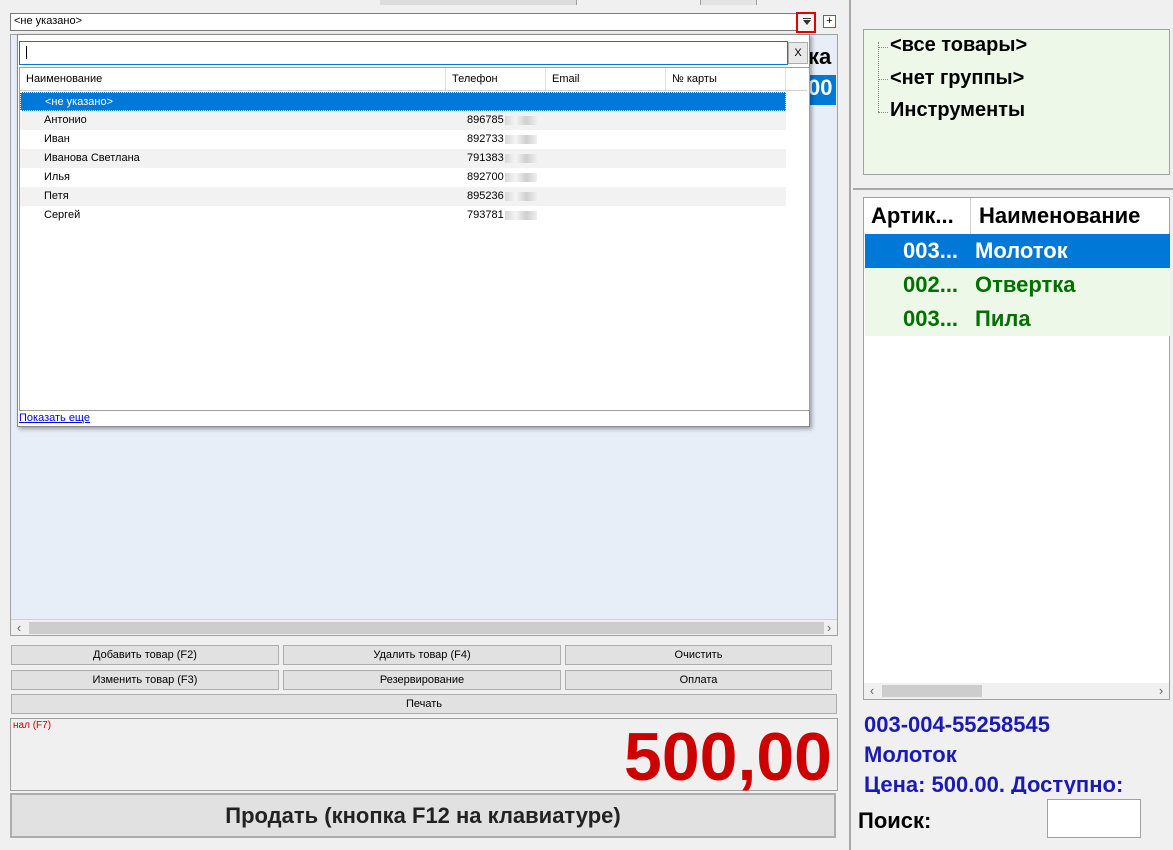  Describe the element at coordinates (403, 120) in the screenshot. I see `customer-row: Антонио 896785` at that location.